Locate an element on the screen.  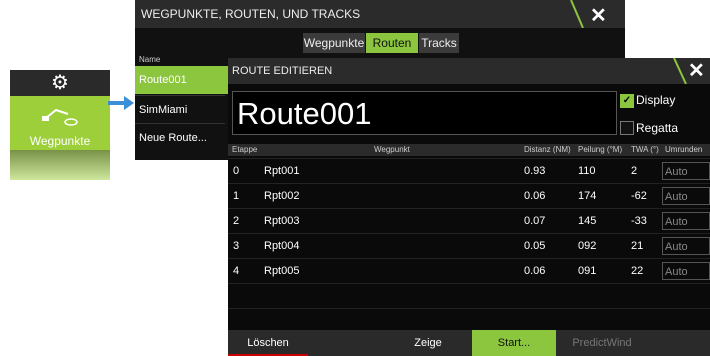
table-row: 4 Rpt005 0.06 091 22 Auto is located at coordinates (469, 270).